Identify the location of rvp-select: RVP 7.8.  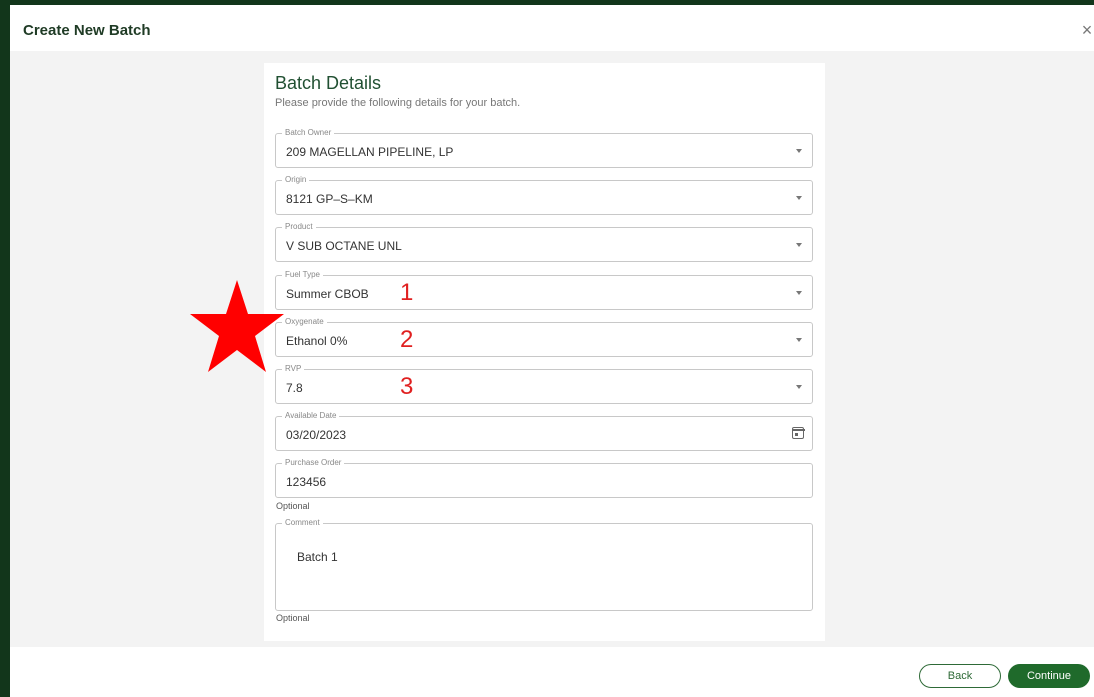
(544, 384).